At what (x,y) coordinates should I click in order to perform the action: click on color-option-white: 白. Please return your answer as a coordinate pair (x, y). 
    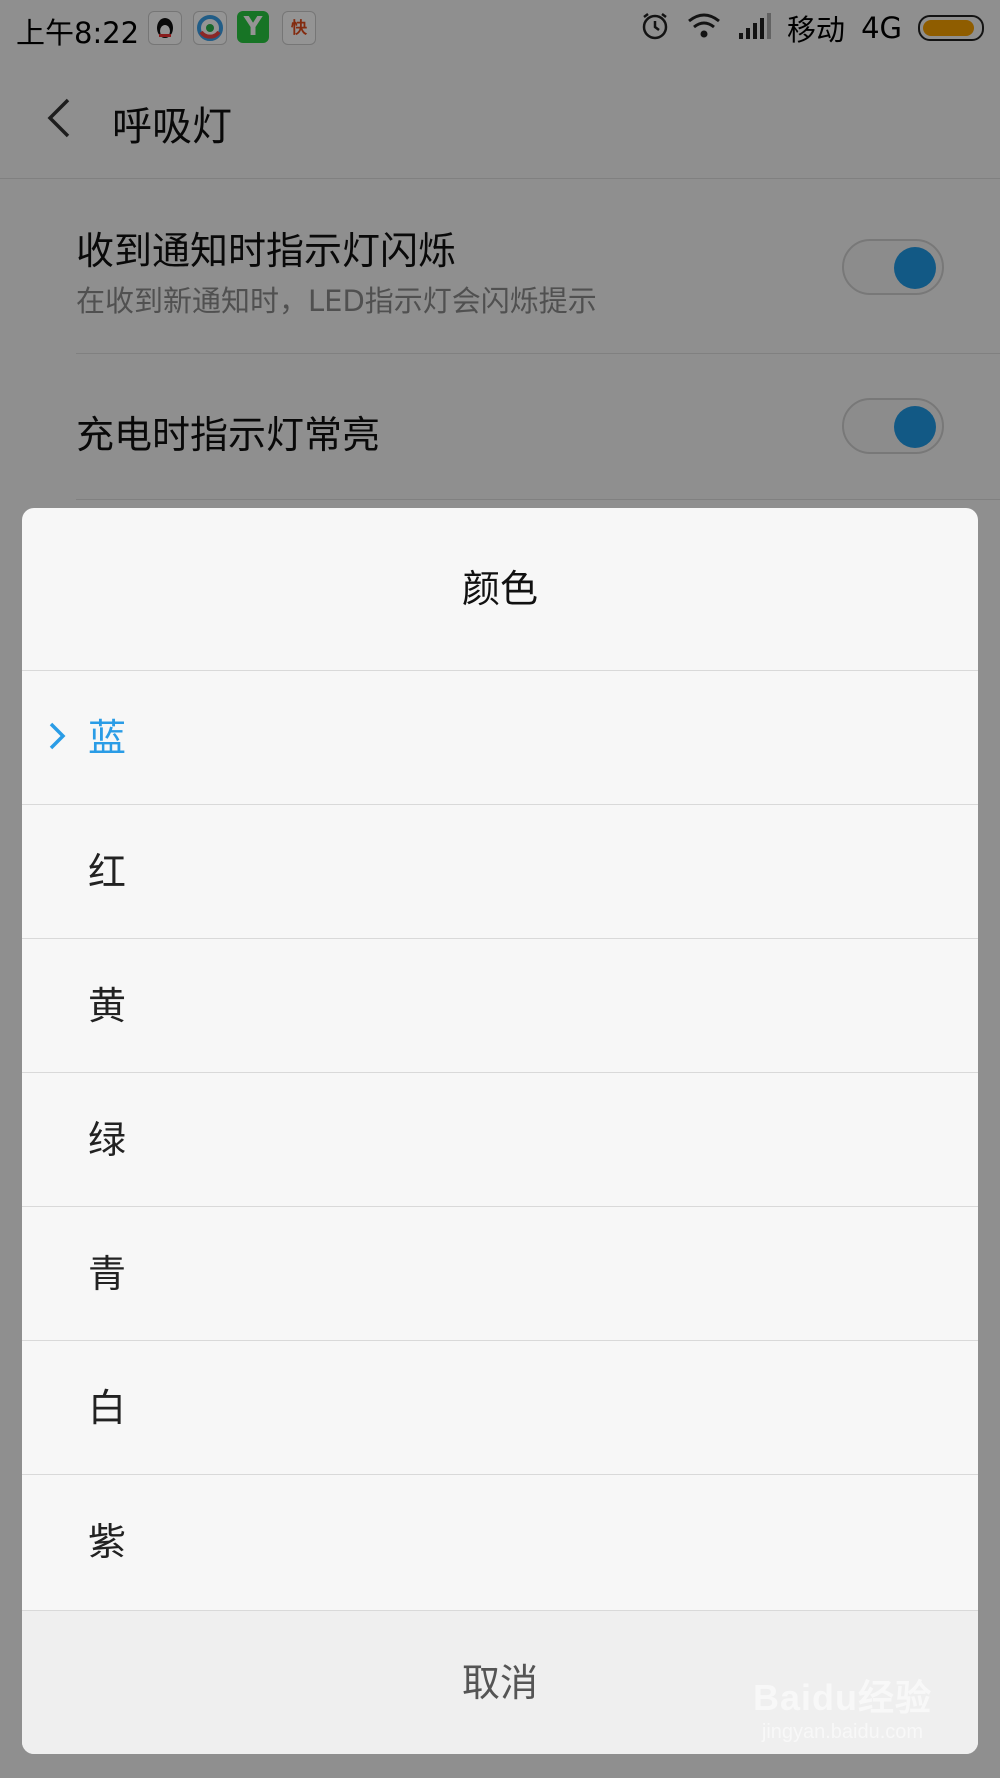
    Looking at the image, I should click on (500, 1407).